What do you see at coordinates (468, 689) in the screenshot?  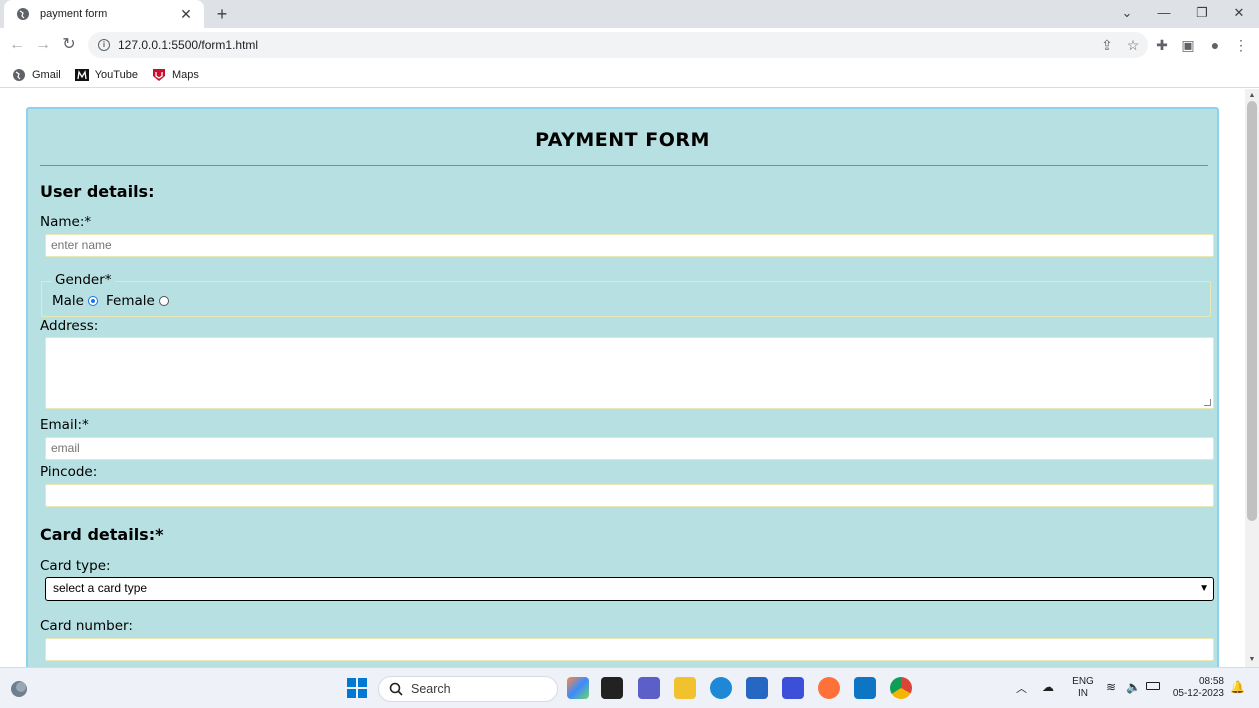 I see `taskbar-search-box: Search` at bounding box center [468, 689].